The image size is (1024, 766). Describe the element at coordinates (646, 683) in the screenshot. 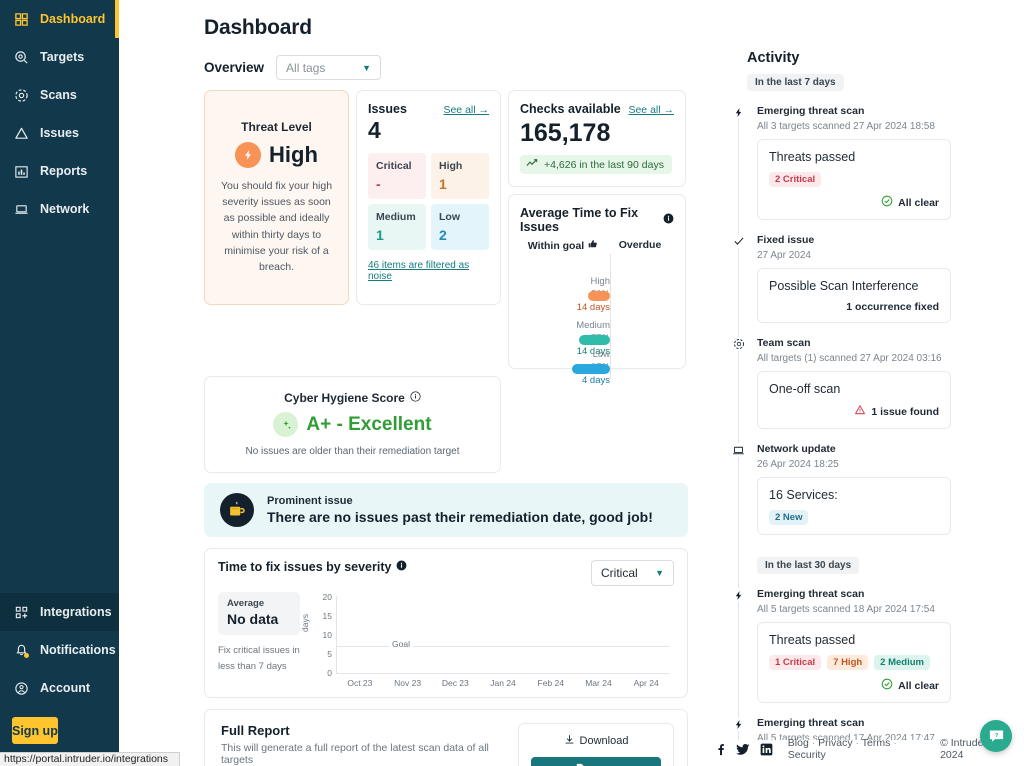

I see `chart-x-tick: Apr 24` at that location.